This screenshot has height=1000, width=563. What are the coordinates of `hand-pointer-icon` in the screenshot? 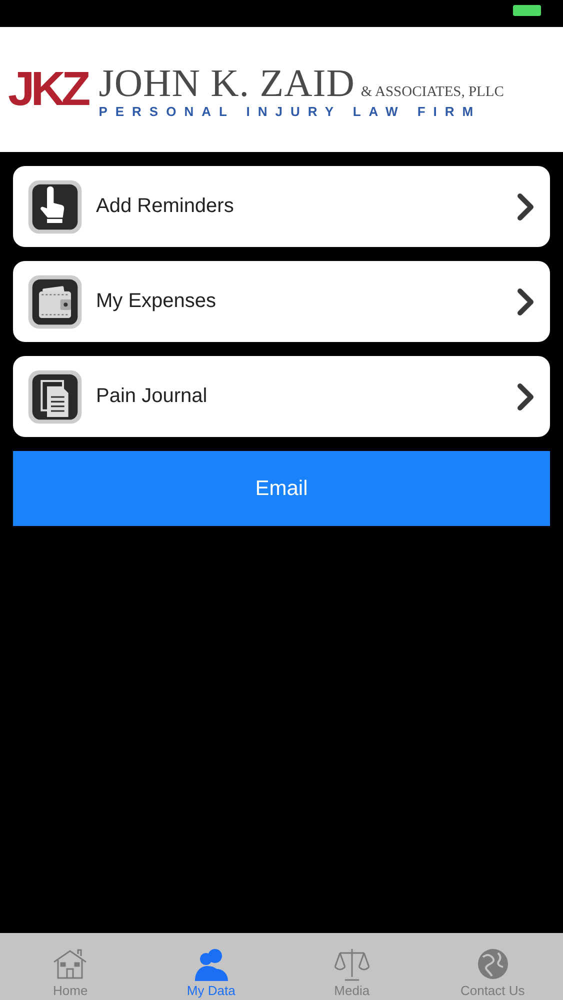 It's located at (55, 206).